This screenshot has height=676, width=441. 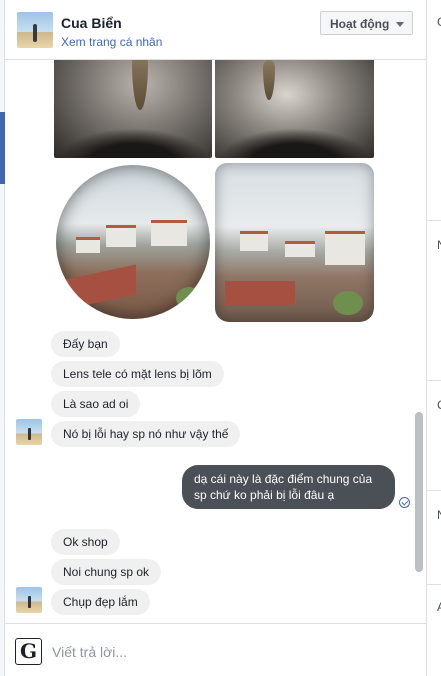 I want to click on contact-name: Cua Biển, so click(x=91, y=23).